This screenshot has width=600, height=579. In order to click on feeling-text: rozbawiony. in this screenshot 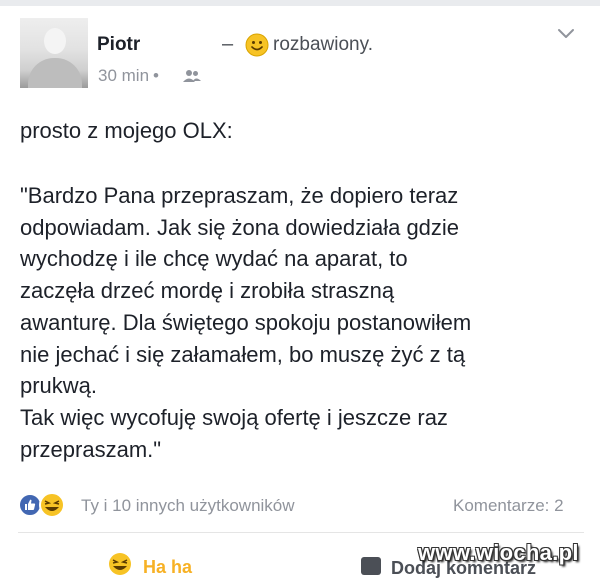, I will do `click(323, 44)`.